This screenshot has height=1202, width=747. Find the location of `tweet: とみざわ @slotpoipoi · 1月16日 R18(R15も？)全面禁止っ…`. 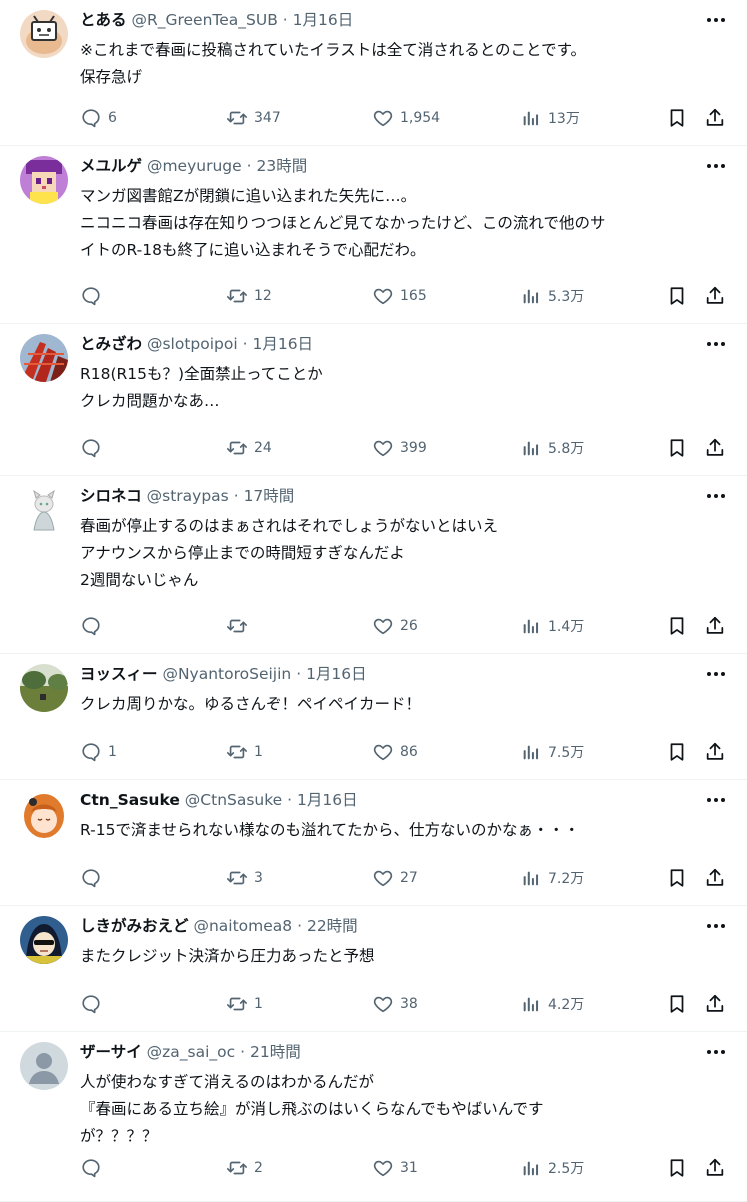

tweet: とみざわ @slotpoipoi · 1月16日 R18(R15も？)全面禁止っ… is located at coordinates (373, 400).